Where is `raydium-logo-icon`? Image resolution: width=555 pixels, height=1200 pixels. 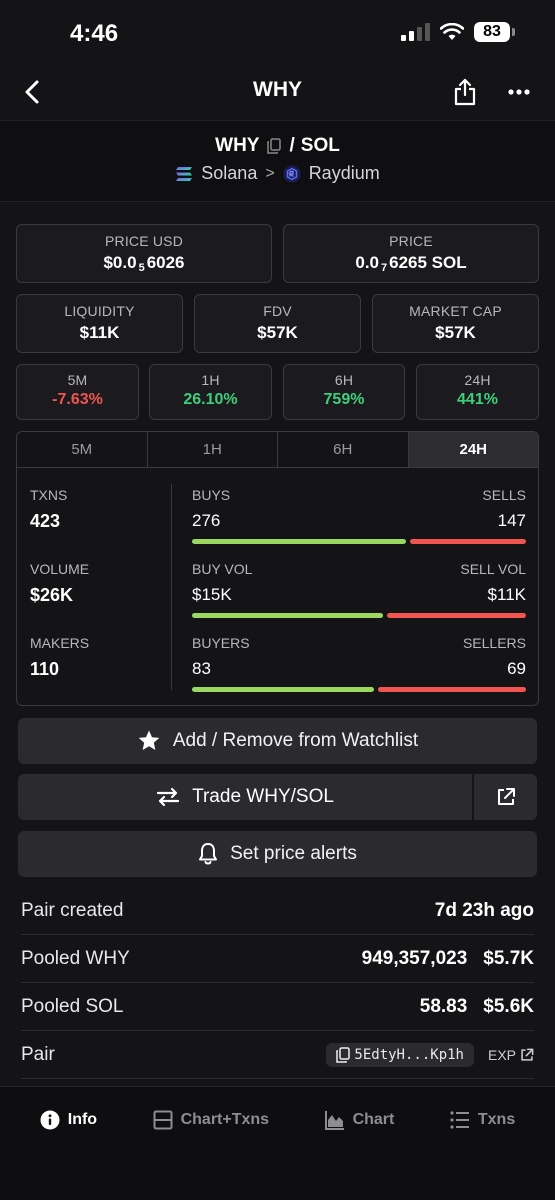
raydium-logo-icon is located at coordinates (292, 174).